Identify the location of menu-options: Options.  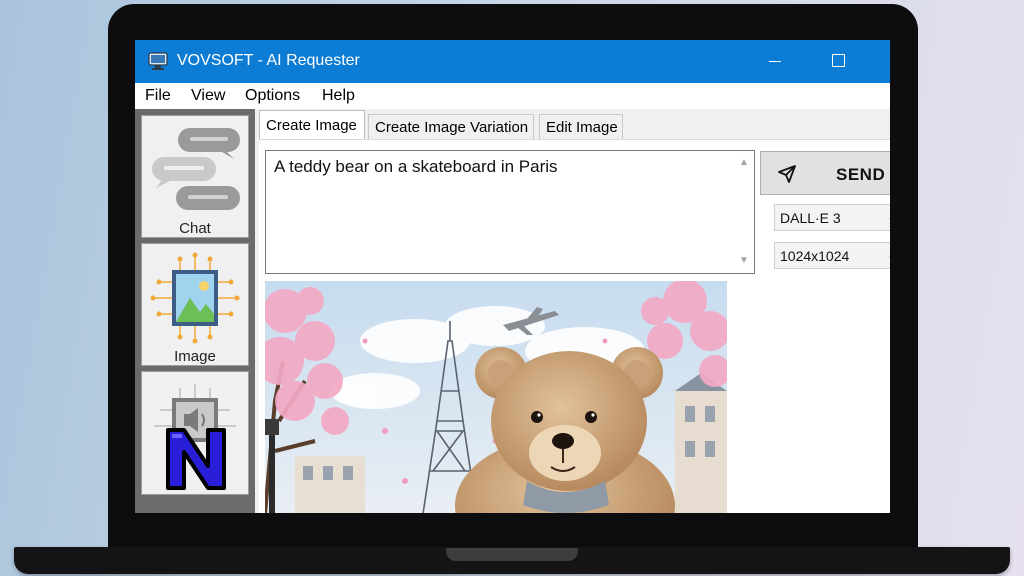
(272, 96).